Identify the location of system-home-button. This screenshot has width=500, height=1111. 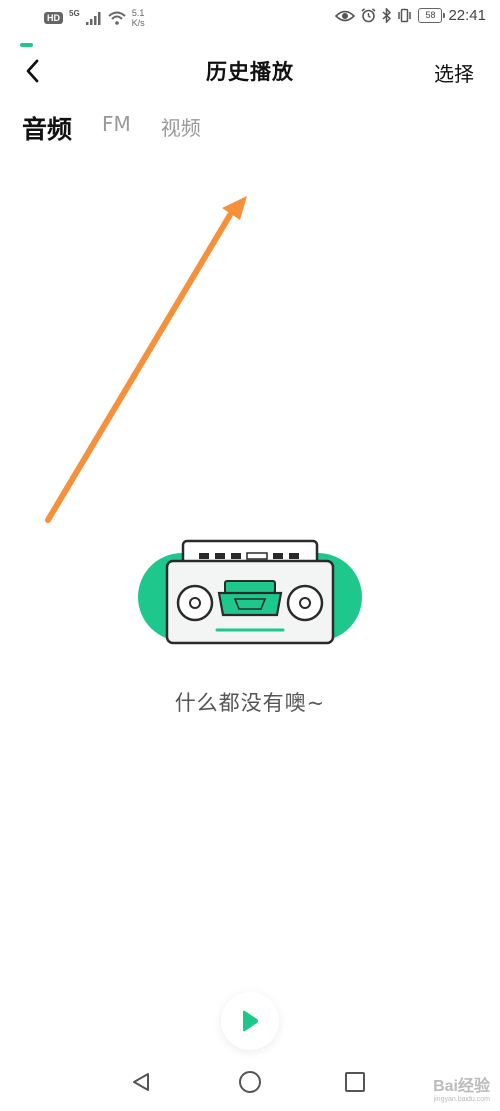
(250, 1085).